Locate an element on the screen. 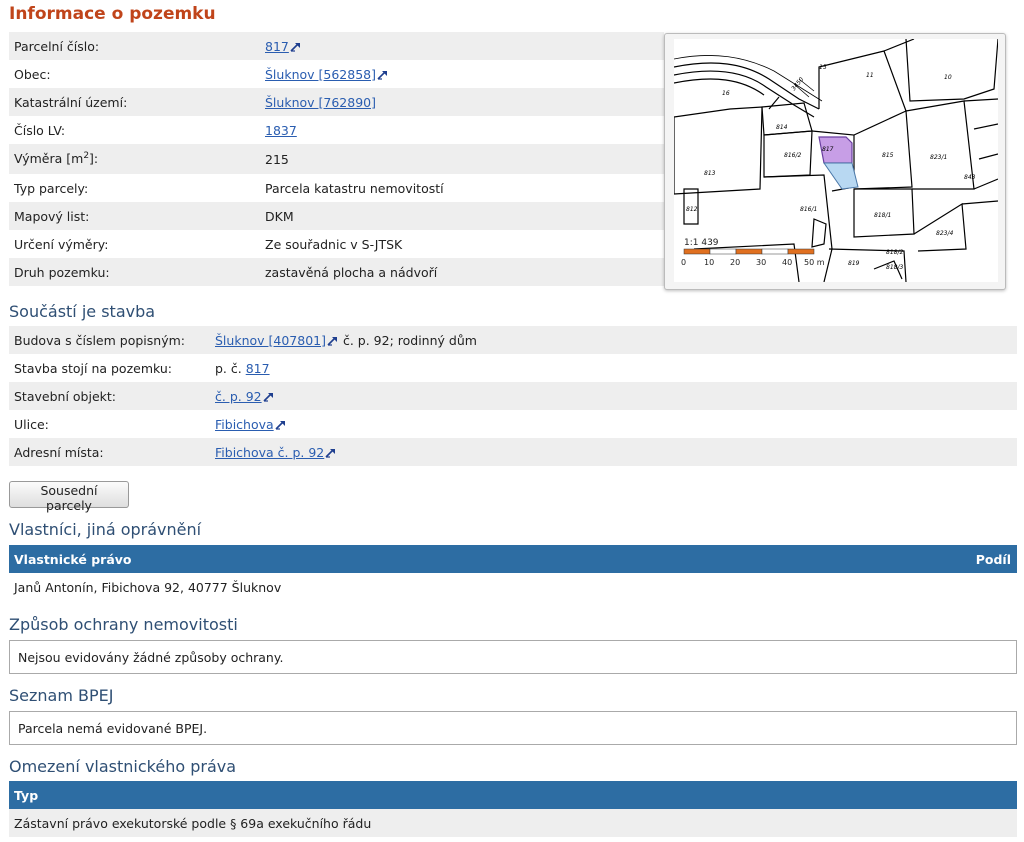  svg-text: 819 is located at coordinates (854, 263).